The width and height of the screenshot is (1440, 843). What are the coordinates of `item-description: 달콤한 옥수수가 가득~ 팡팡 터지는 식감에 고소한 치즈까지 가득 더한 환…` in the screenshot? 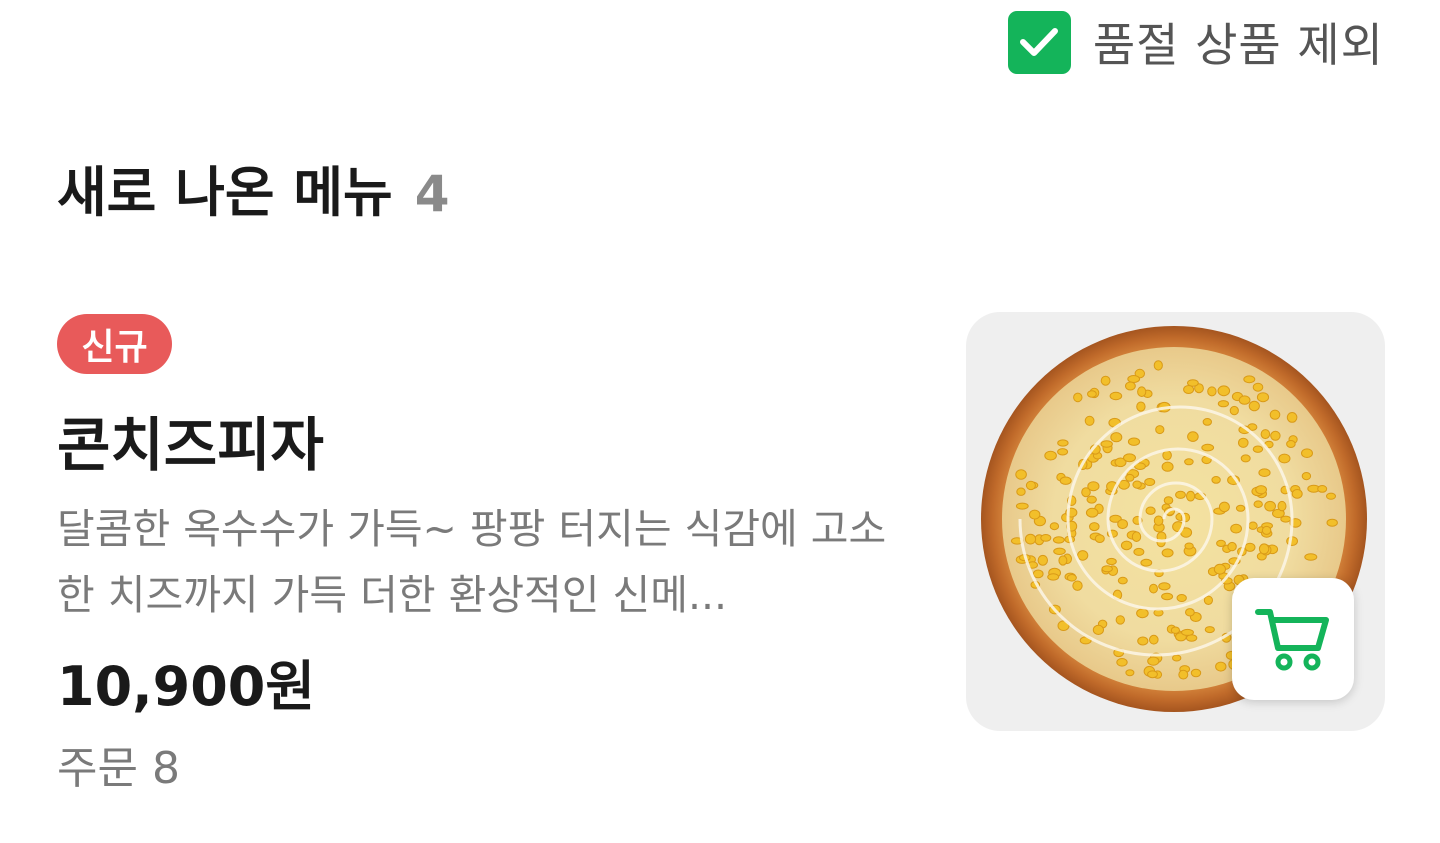 It's located at (472, 562).